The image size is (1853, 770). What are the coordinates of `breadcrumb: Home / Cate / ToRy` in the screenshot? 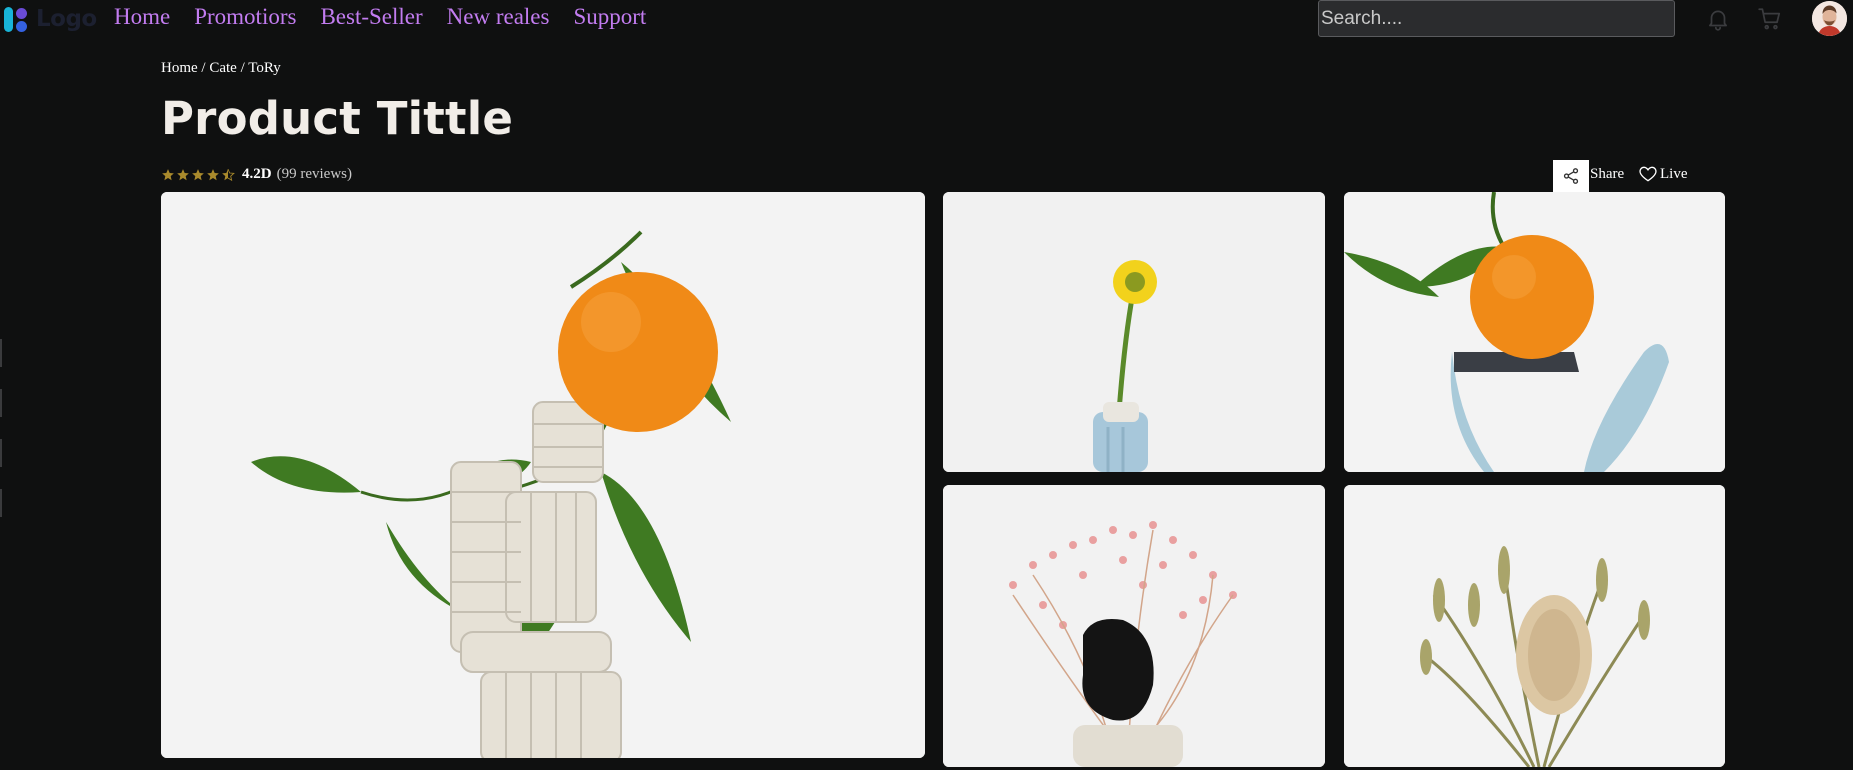 It's located at (221, 68).